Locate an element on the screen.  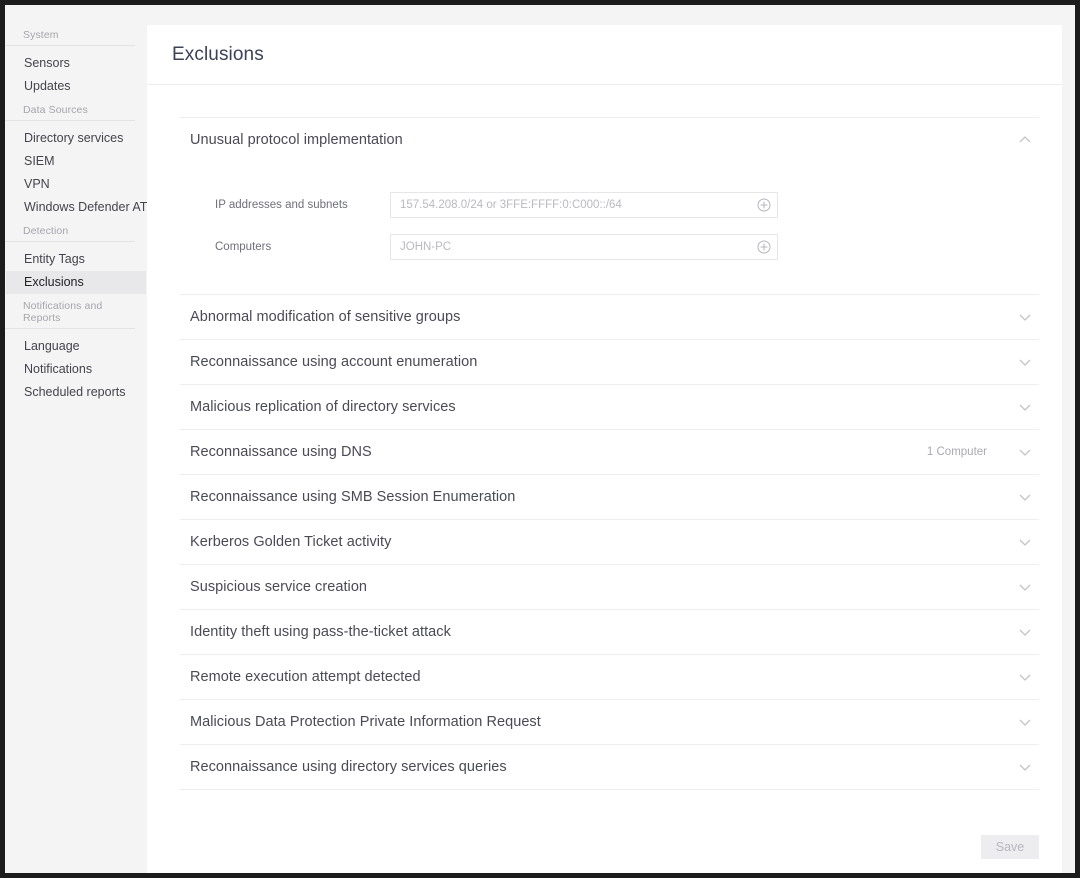
sidebar-item-directory-services: Directory services is located at coordinates (76, 138).